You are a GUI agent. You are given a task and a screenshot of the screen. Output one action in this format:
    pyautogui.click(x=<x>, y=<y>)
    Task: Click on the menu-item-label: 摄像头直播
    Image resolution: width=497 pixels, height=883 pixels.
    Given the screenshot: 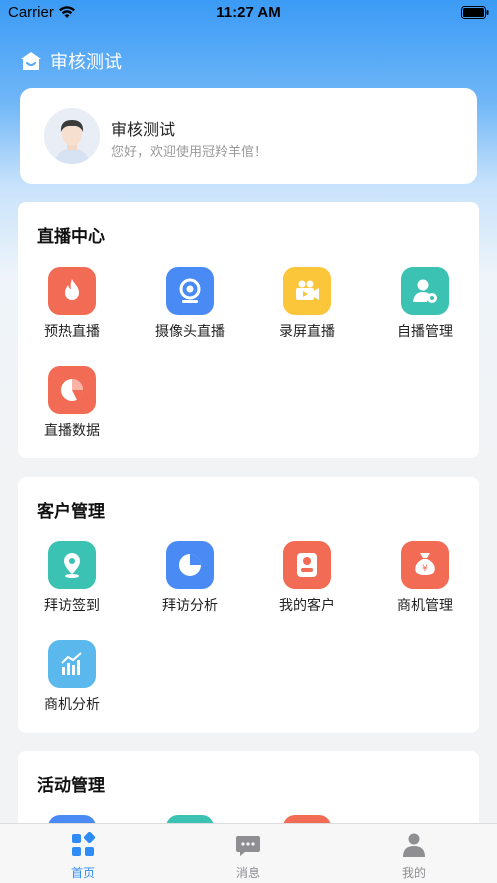 What is the action you would take?
    pyautogui.click(x=190, y=332)
    